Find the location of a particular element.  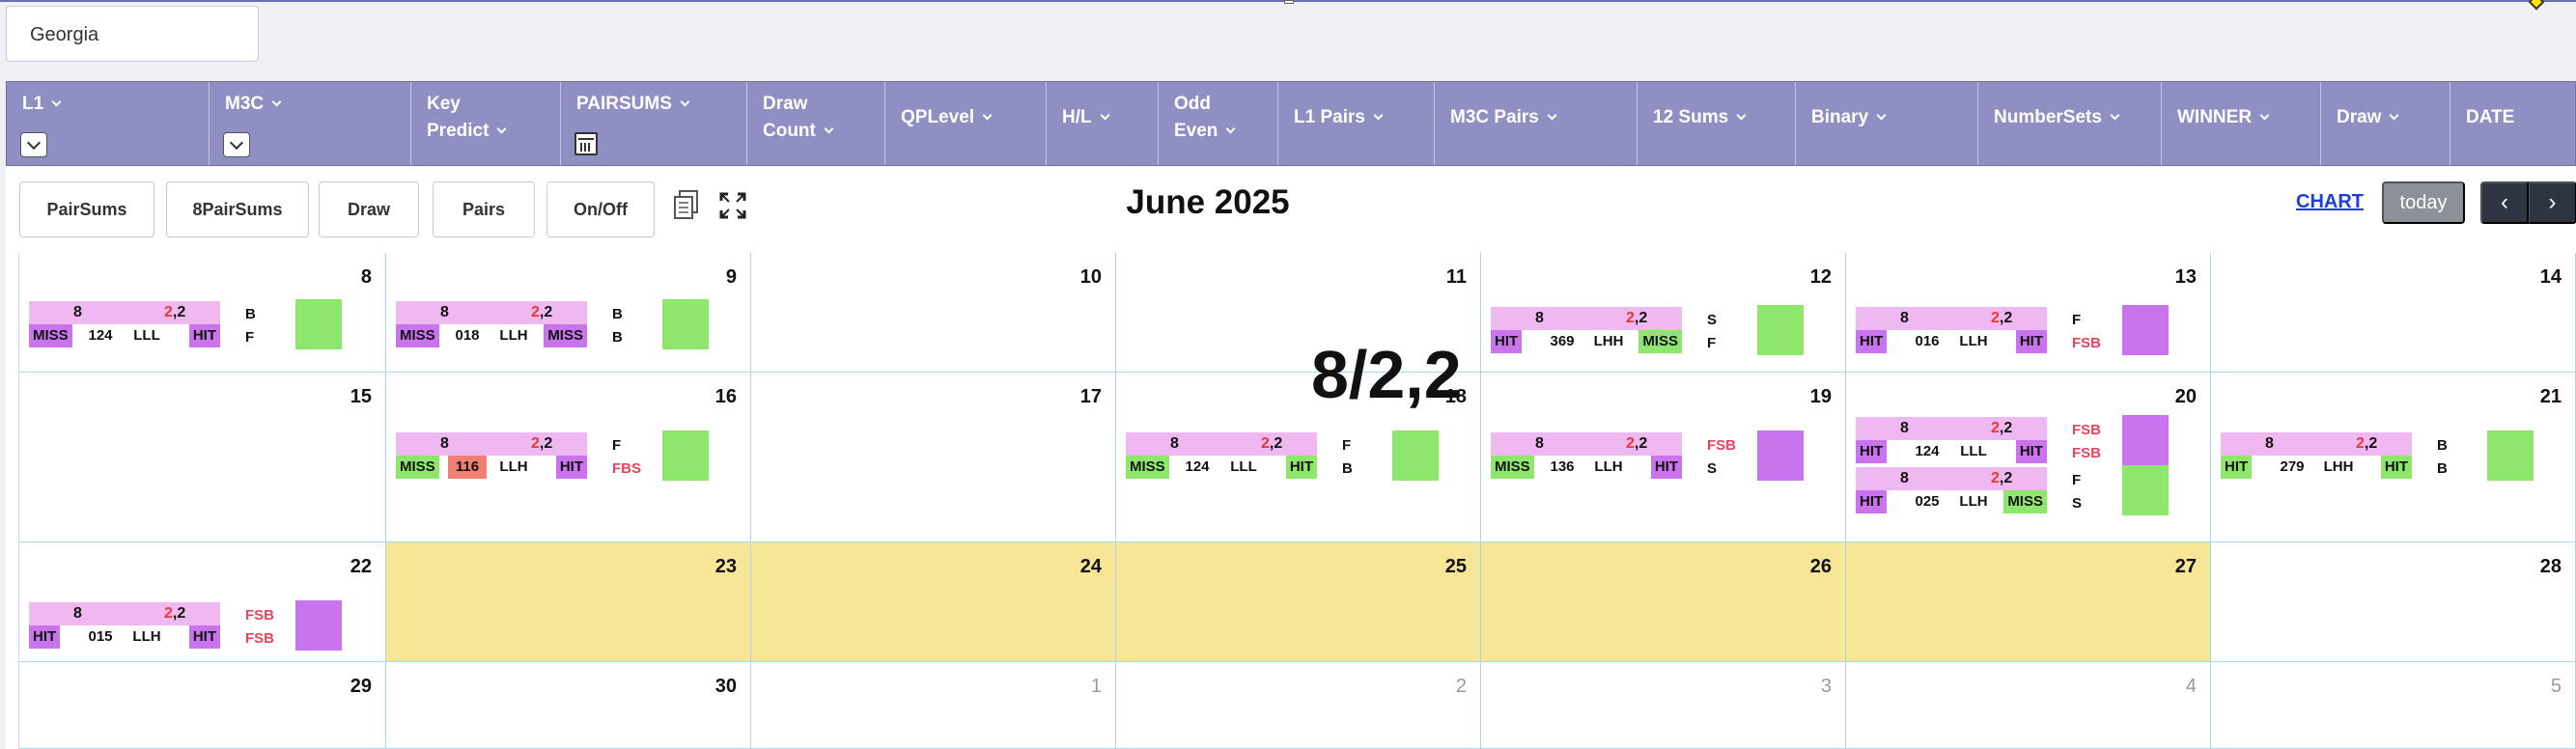

copy-icon is located at coordinates (687, 205).